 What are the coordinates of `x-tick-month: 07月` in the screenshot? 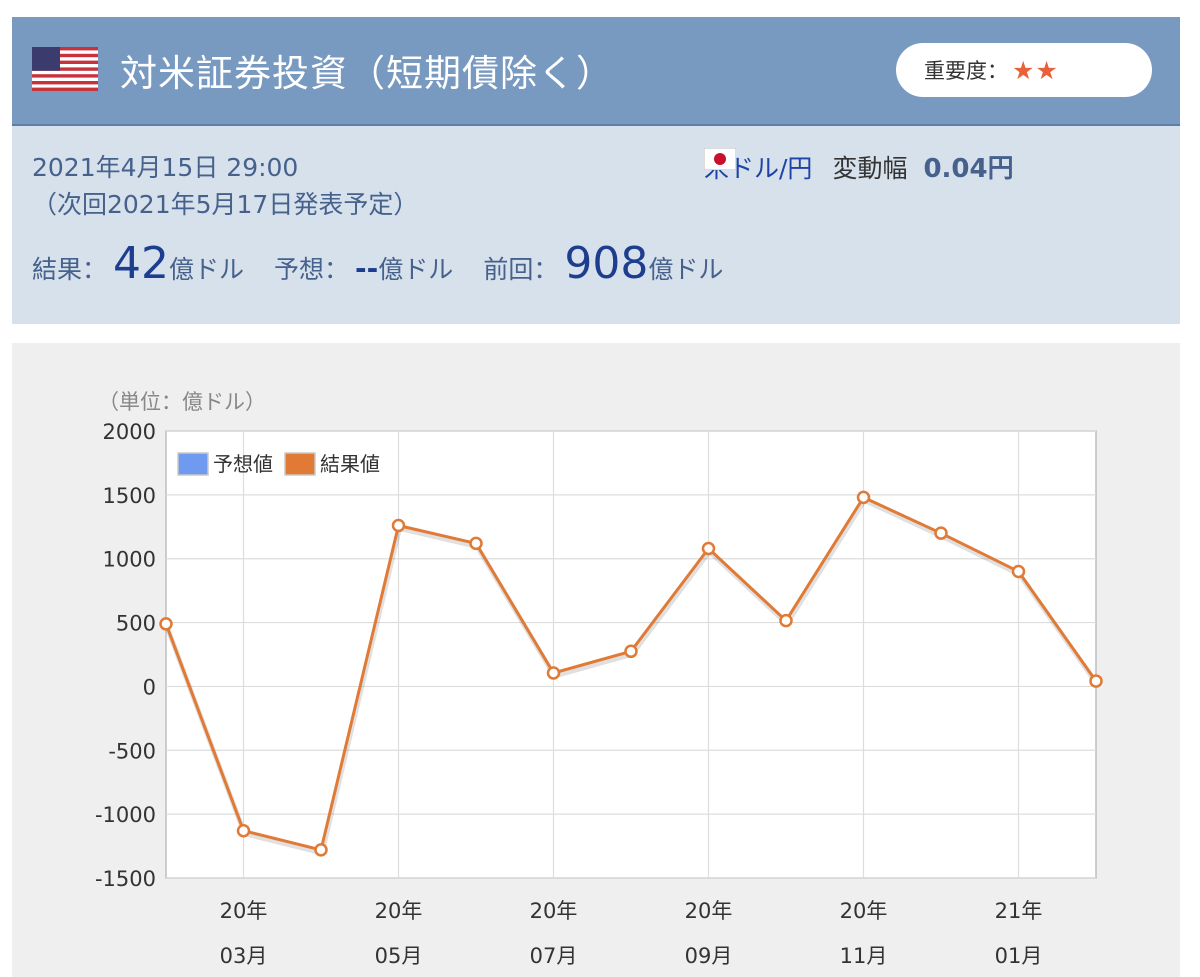 It's located at (554, 956).